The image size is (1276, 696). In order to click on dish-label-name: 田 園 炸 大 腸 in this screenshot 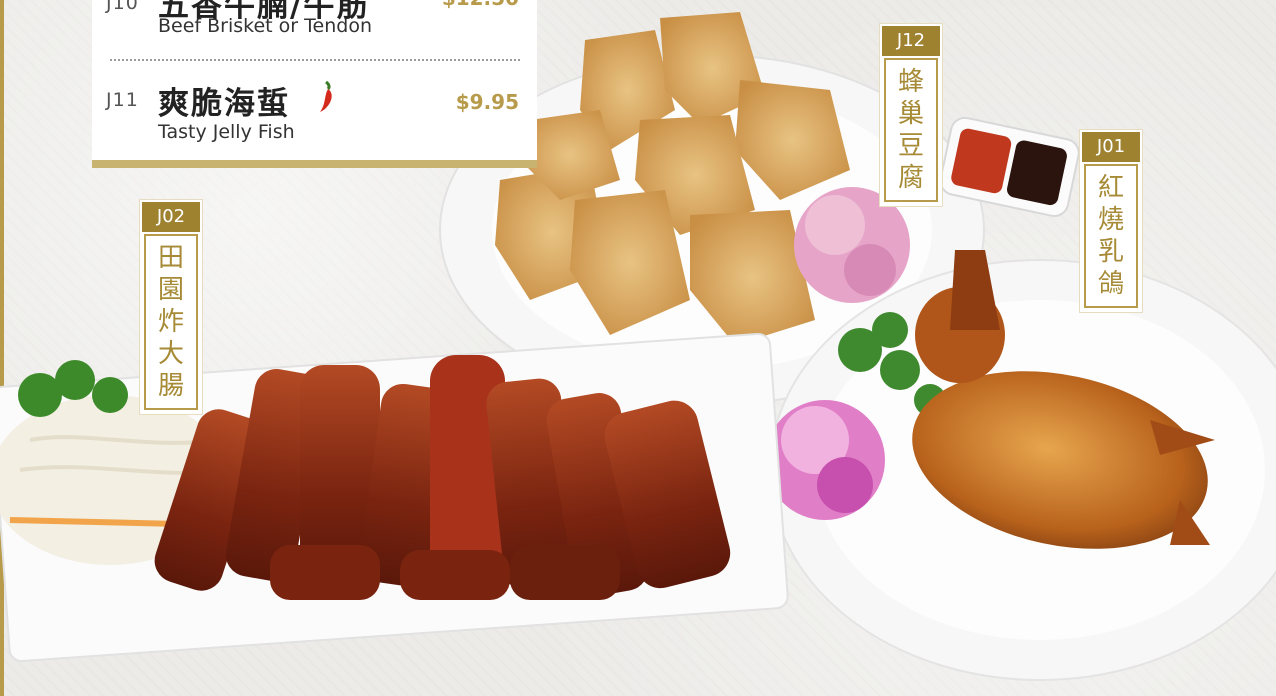, I will do `click(171, 322)`.